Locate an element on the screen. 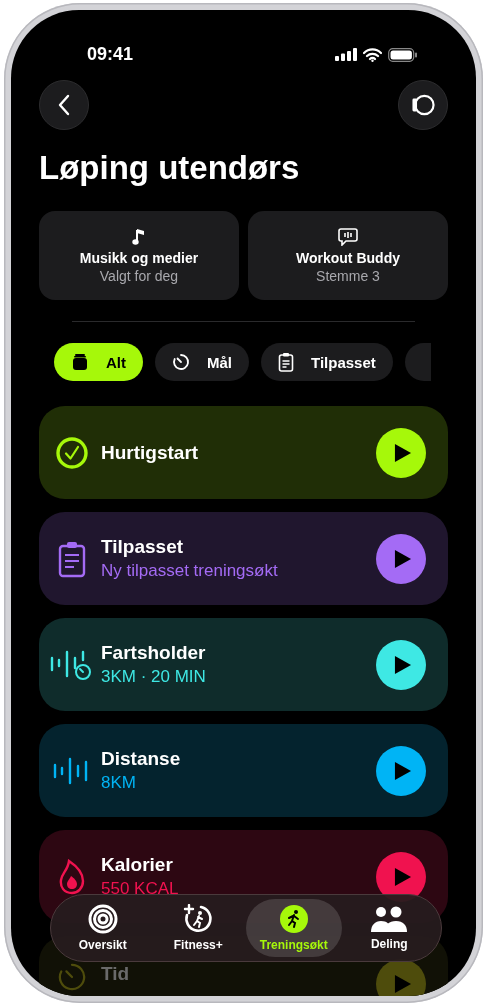  filter-chip: Mål is located at coordinates (202, 362).